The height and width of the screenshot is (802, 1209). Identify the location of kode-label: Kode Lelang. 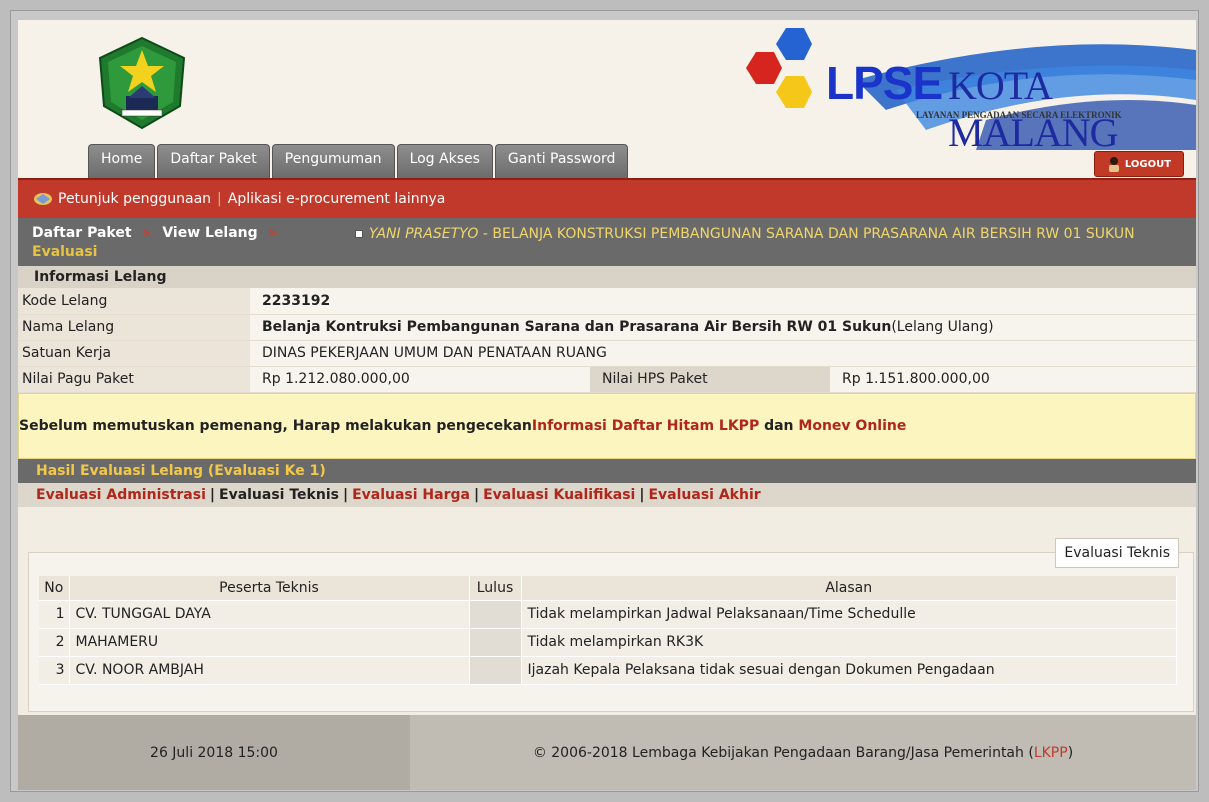
(134, 301).